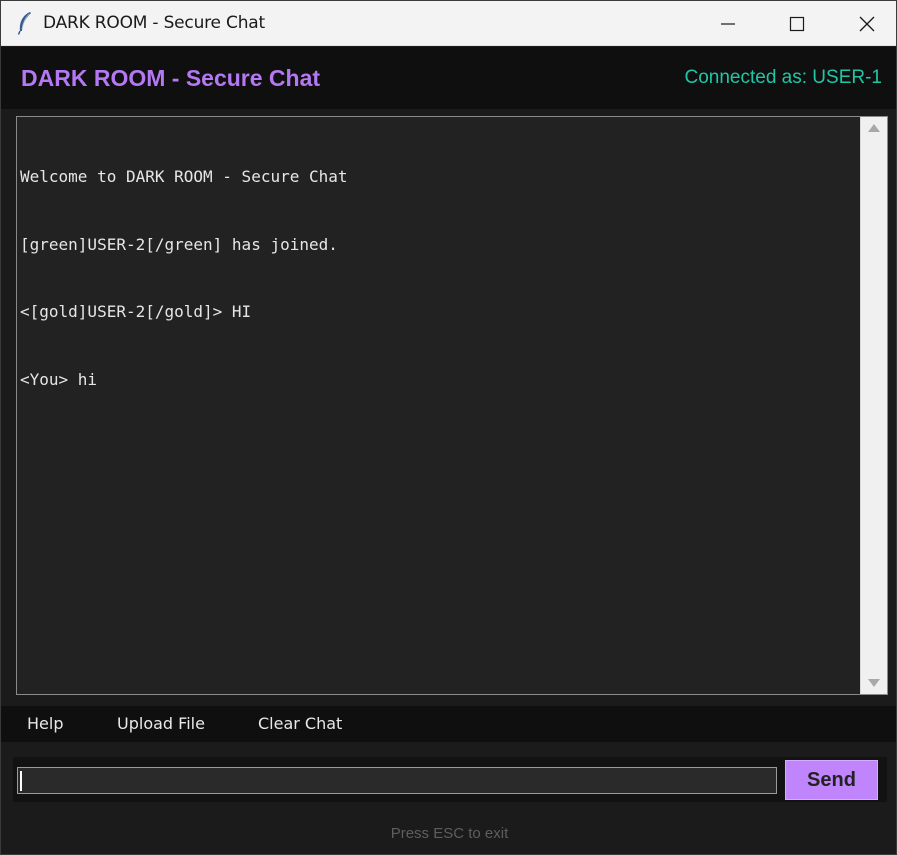  I want to click on send-button: Send, so click(831, 780).